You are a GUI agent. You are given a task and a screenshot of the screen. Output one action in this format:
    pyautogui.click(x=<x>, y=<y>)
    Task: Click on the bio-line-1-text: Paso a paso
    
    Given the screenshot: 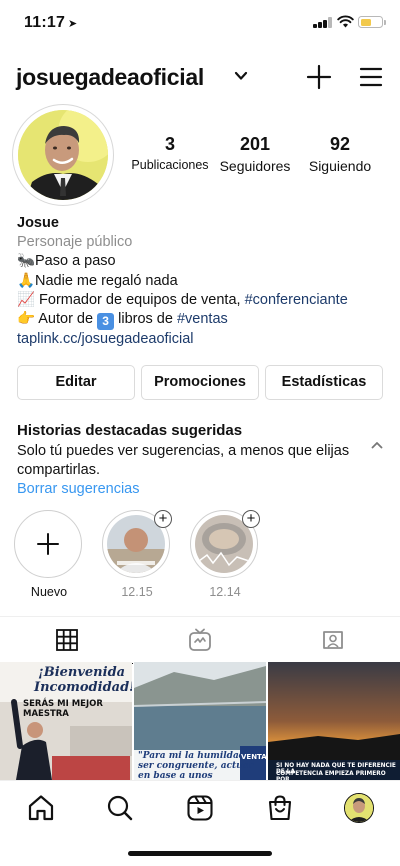 What is the action you would take?
    pyautogui.click(x=75, y=261)
    